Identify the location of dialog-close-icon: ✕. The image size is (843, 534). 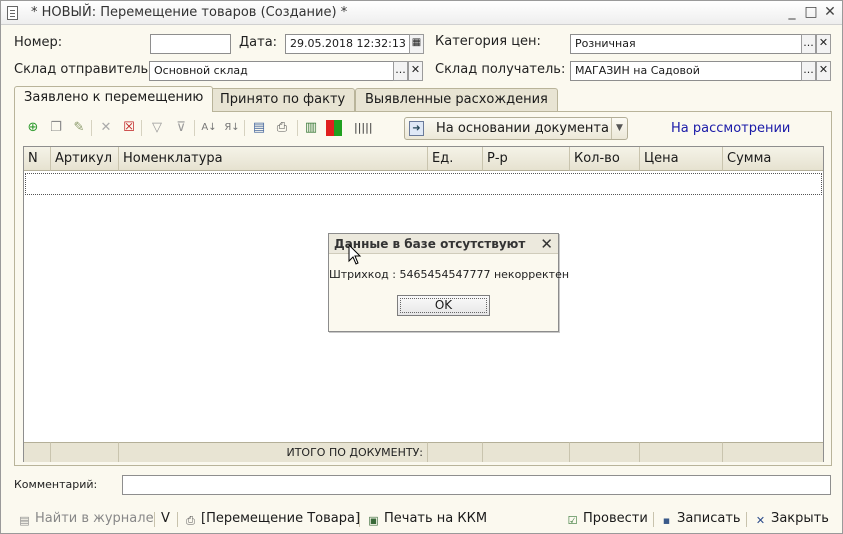
(546, 244).